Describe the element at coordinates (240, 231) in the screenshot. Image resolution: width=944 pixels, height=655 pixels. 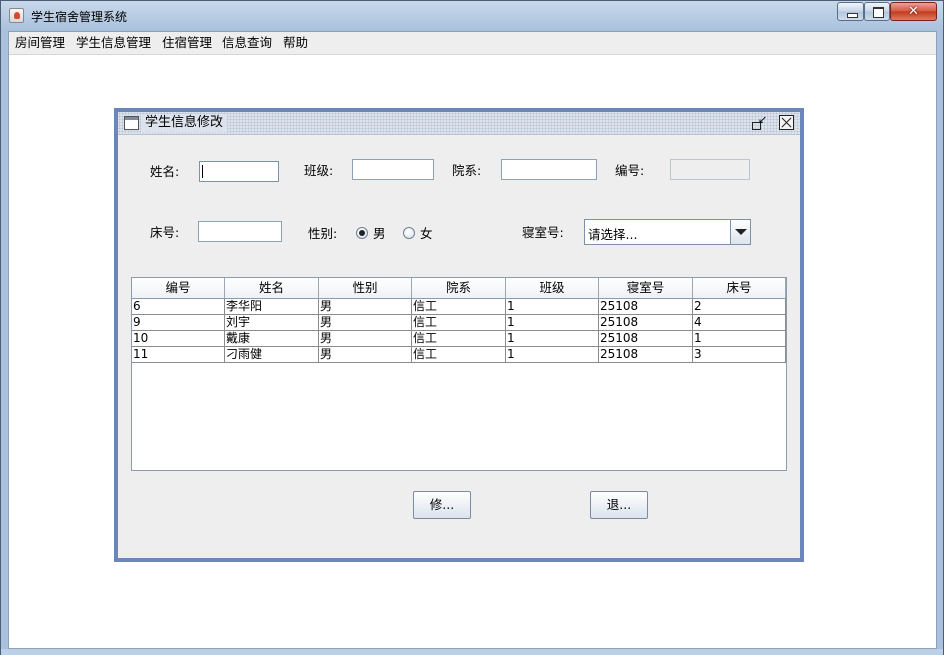
I see `bed-input` at that location.